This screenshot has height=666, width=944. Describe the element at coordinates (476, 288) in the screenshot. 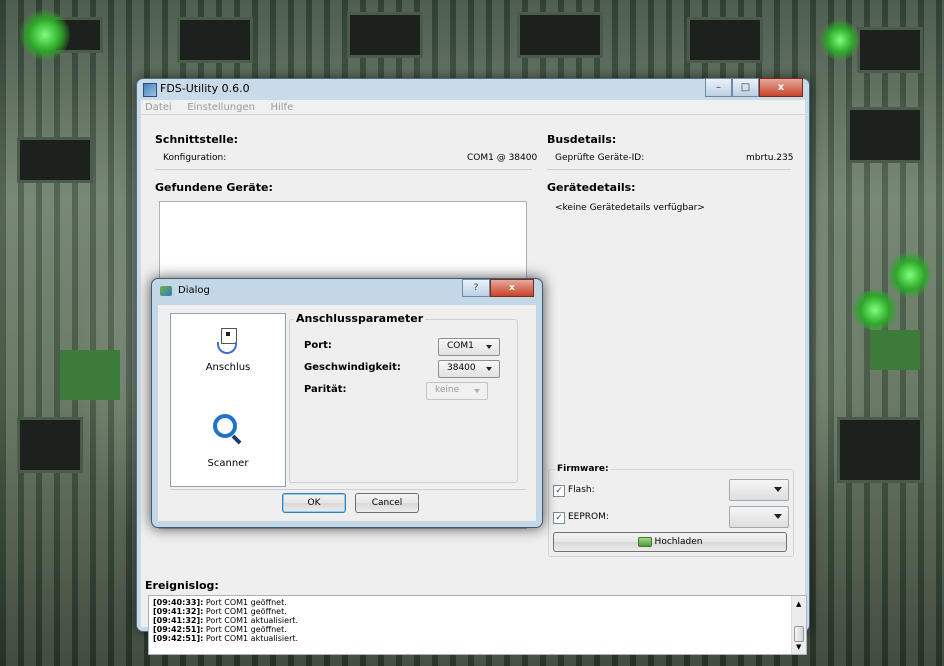

I see `help-button: ?` at that location.